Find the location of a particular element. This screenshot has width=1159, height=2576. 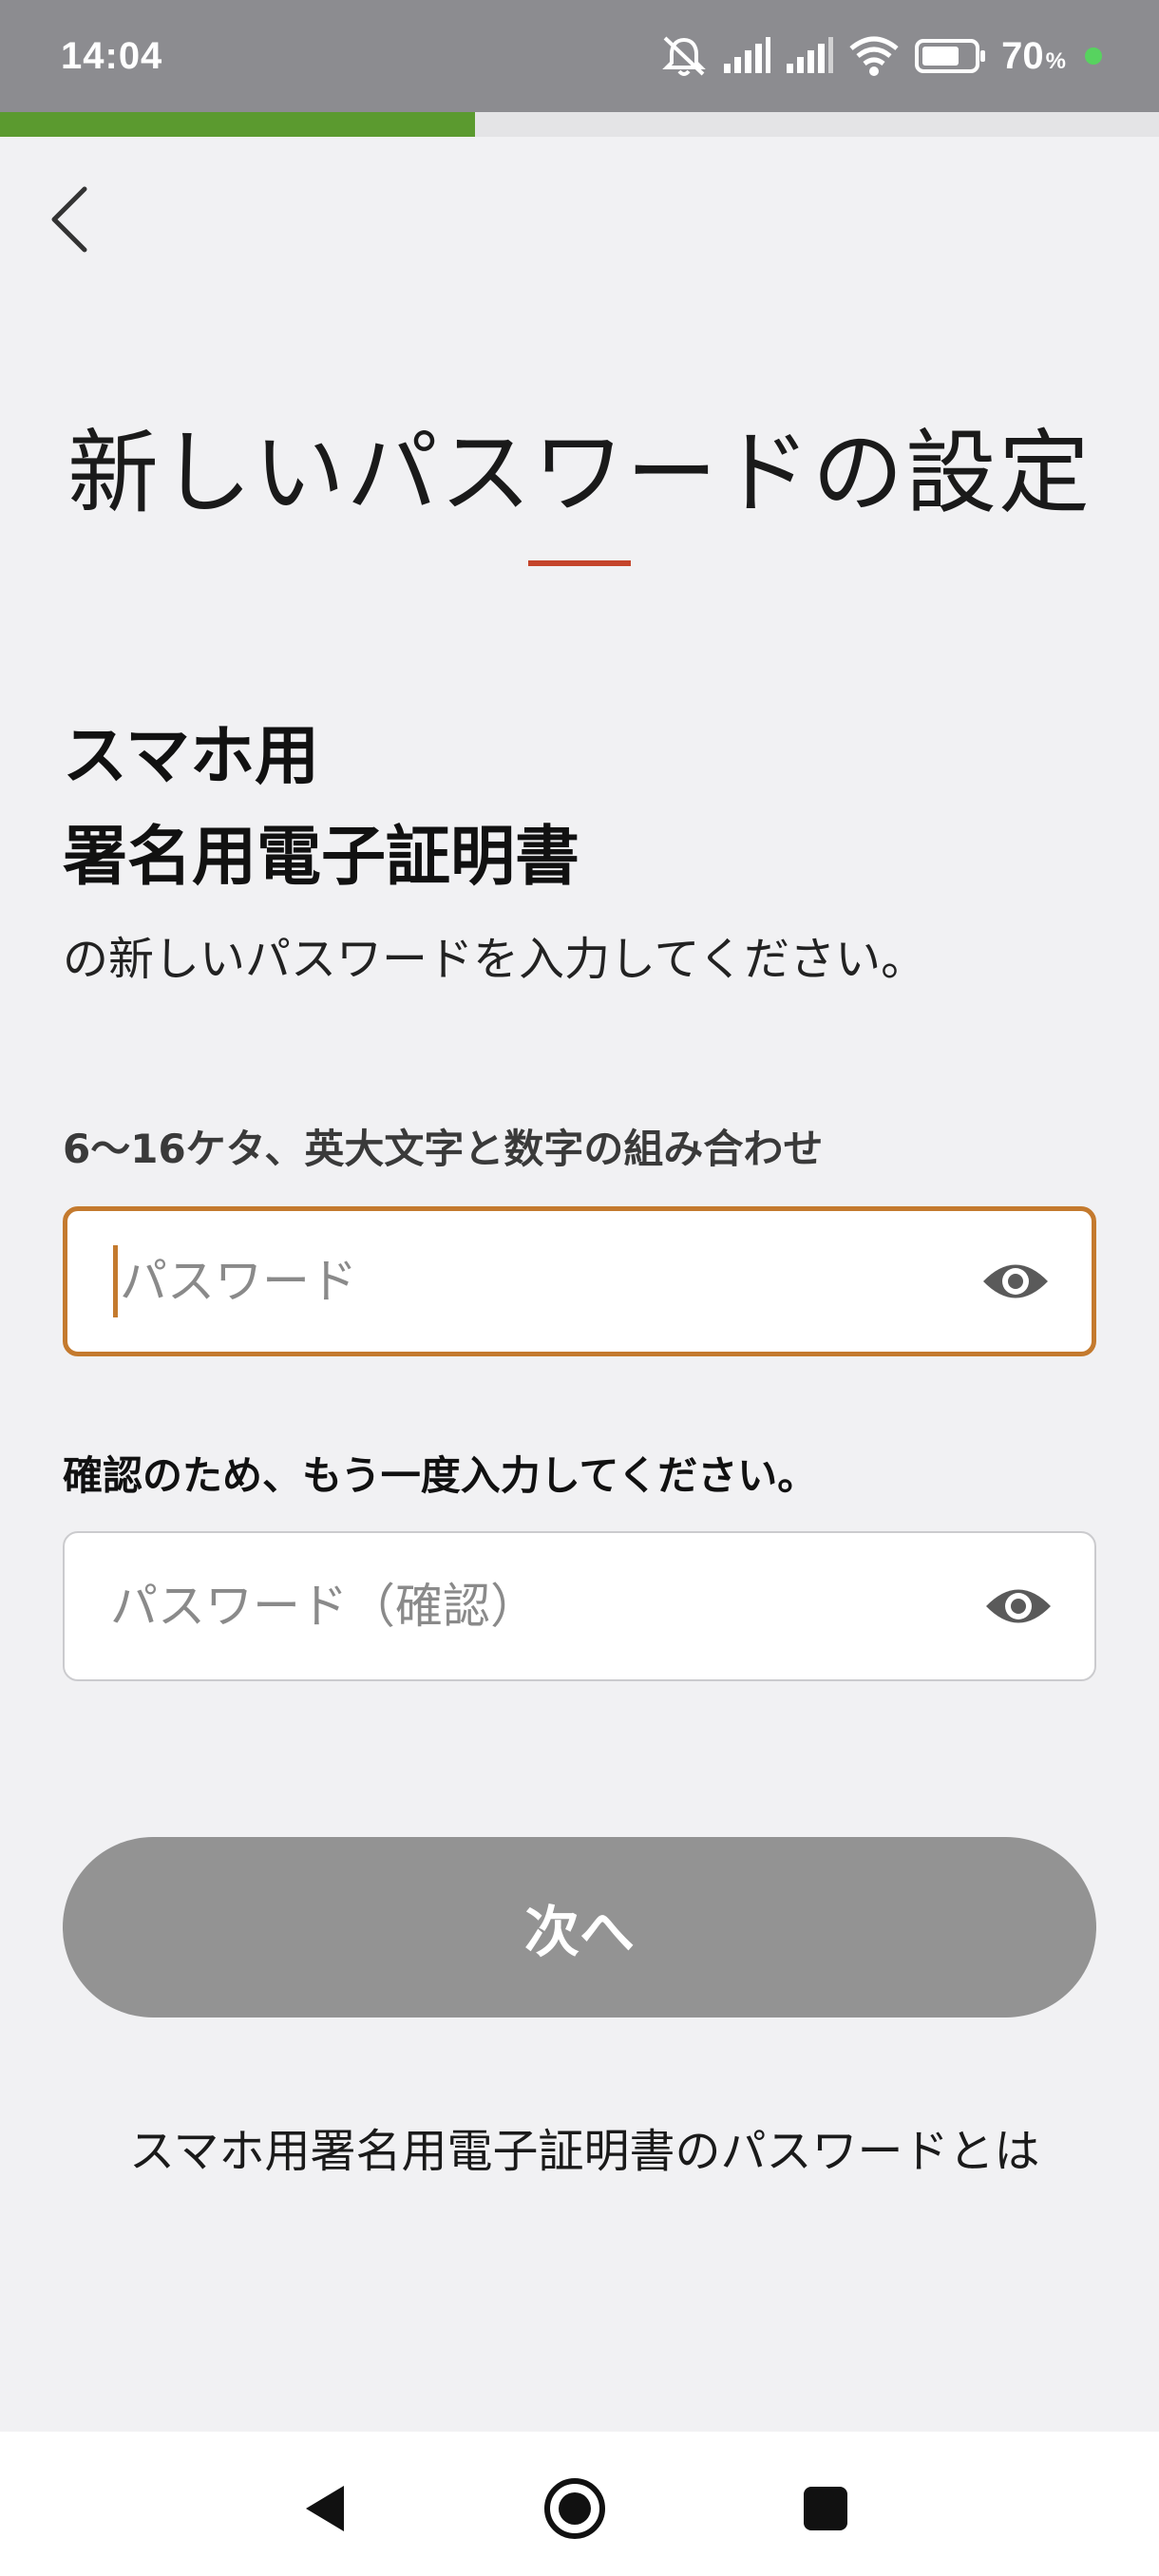

battery-level: 70% is located at coordinates (1033, 55).